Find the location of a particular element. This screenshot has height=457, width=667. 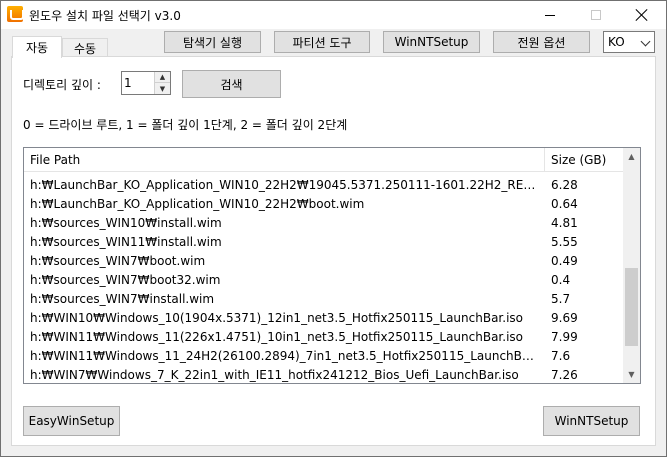

depth-spinner: ▲ ▼ is located at coordinates (146, 83).